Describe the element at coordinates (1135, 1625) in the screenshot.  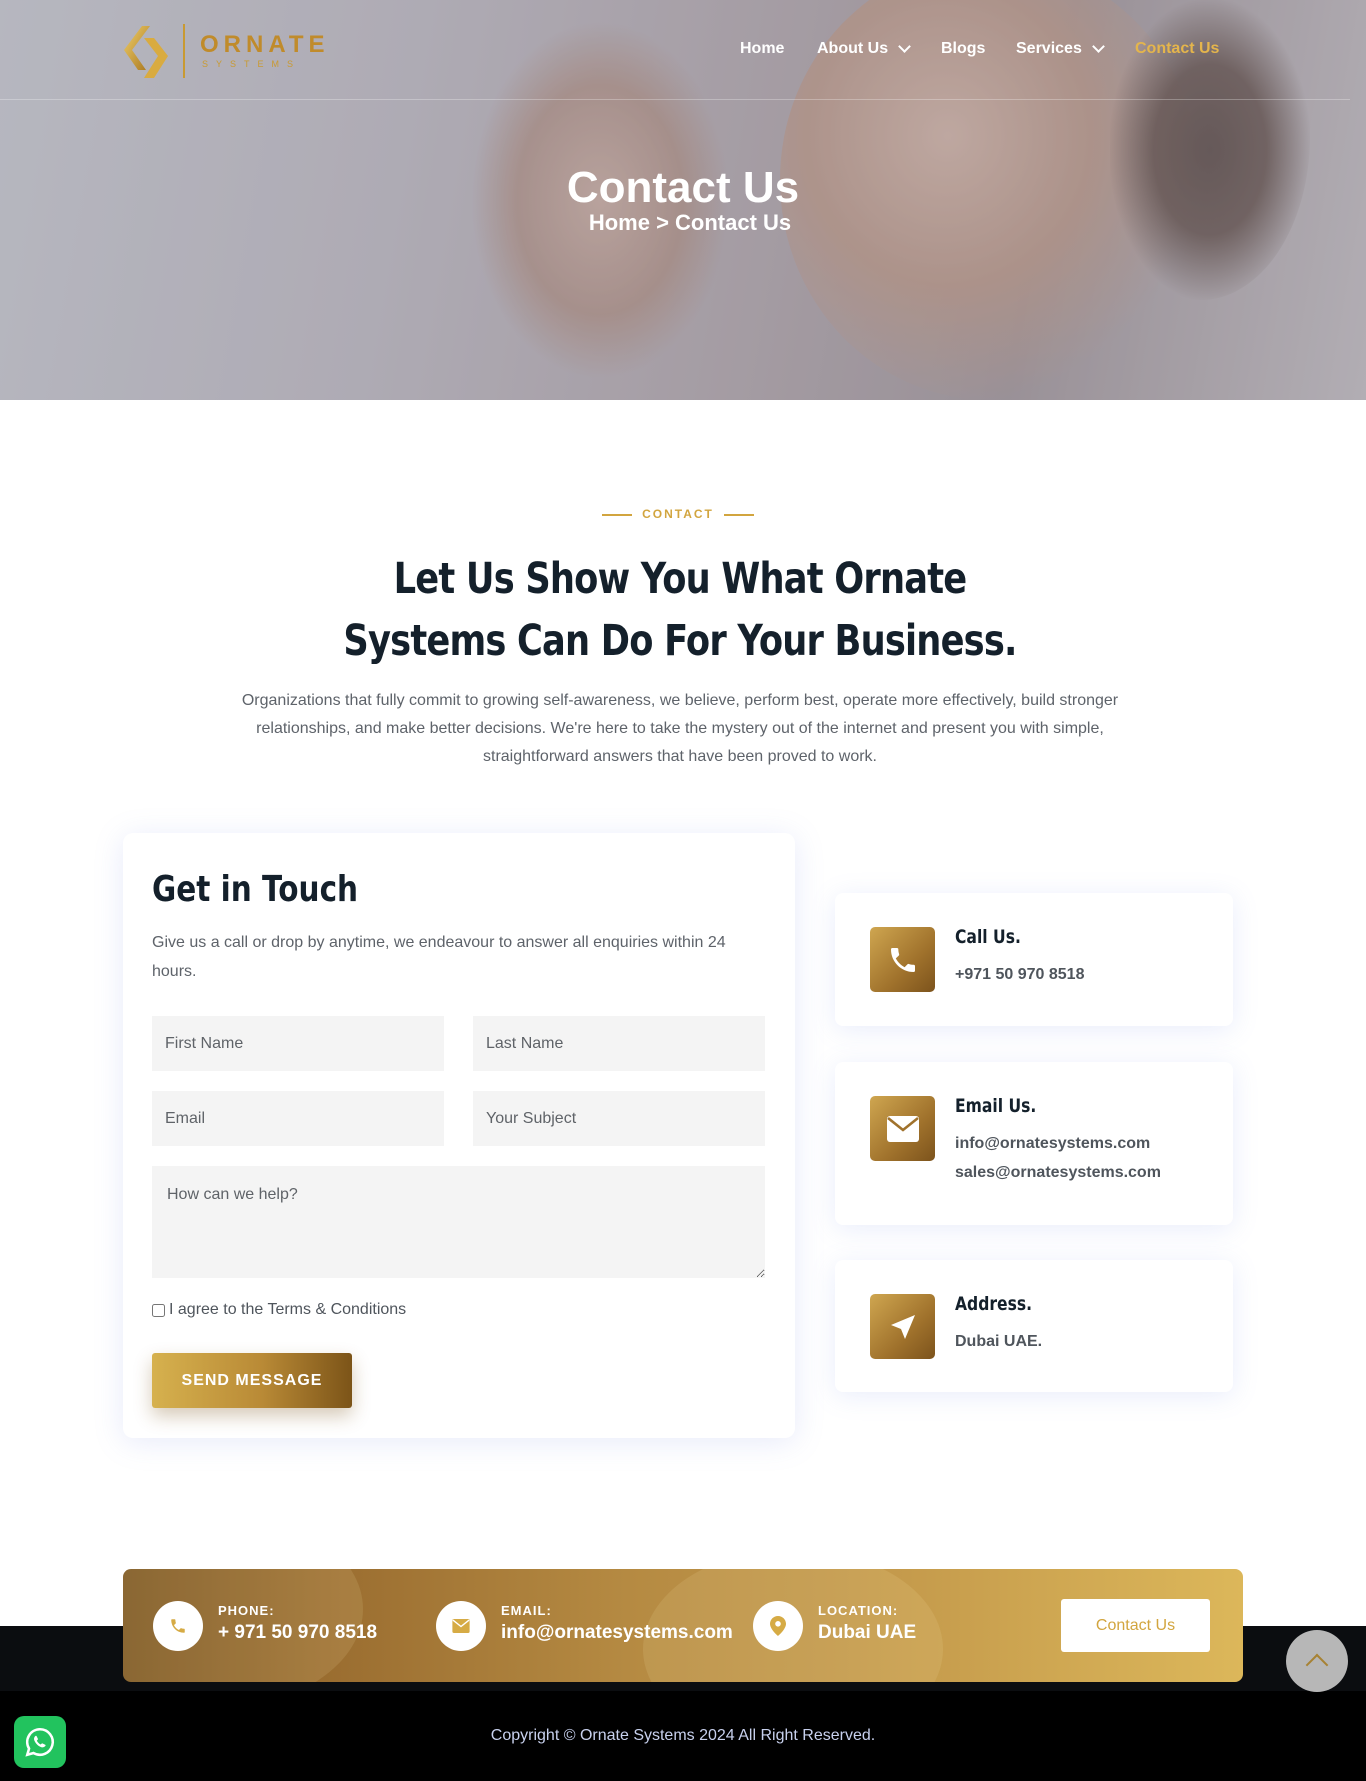
I see `footer-contact-us-button: Contact Us` at that location.